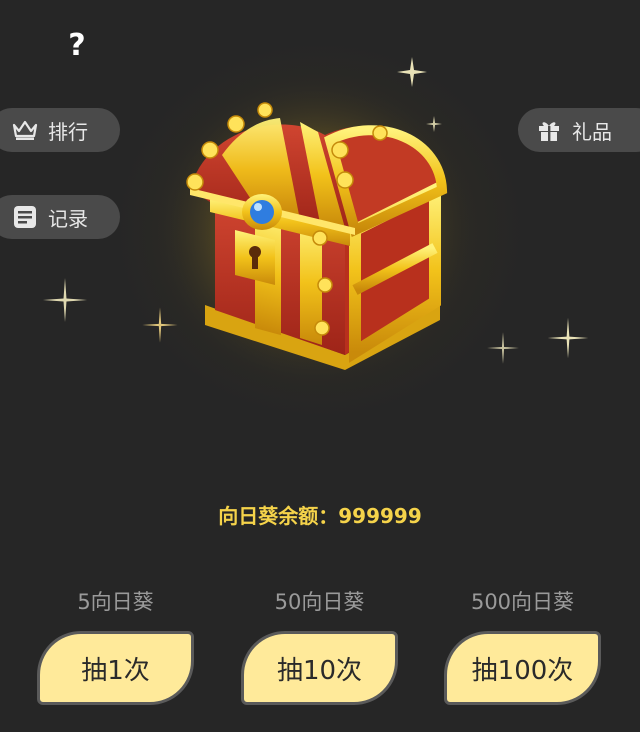 This screenshot has height=732, width=640. I want to click on draw-1-button: 抽1次, so click(115, 668).